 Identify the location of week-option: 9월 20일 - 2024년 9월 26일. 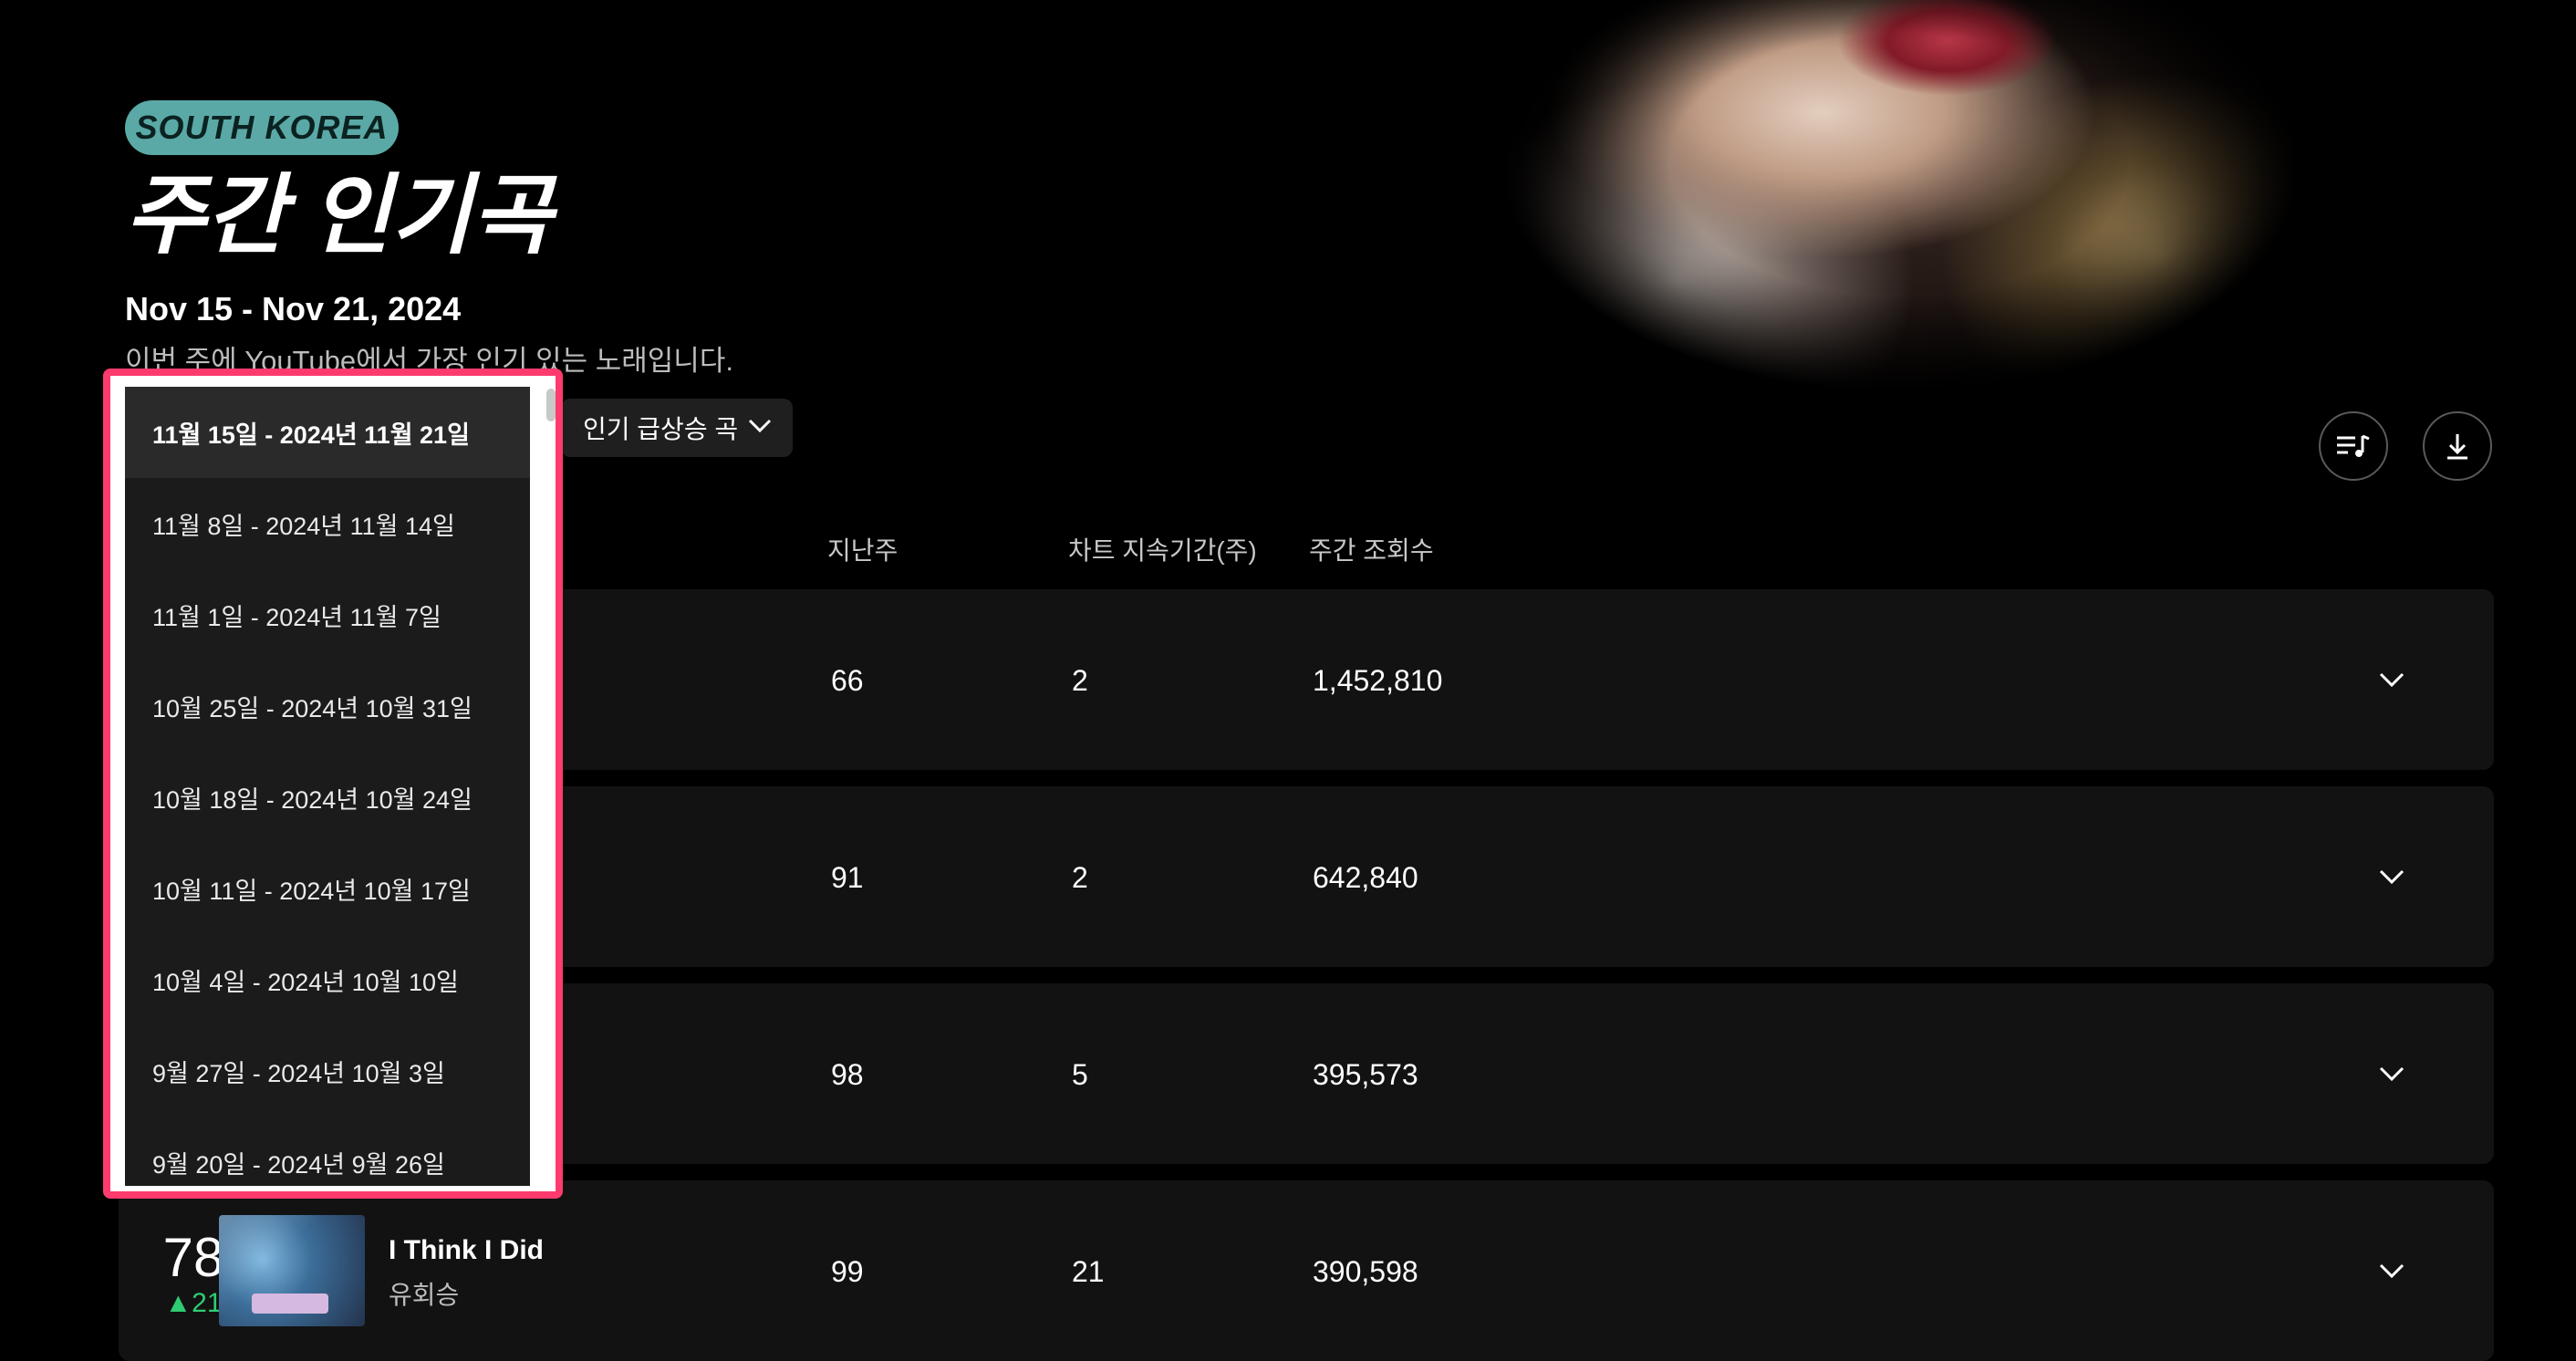
(328, 1154).